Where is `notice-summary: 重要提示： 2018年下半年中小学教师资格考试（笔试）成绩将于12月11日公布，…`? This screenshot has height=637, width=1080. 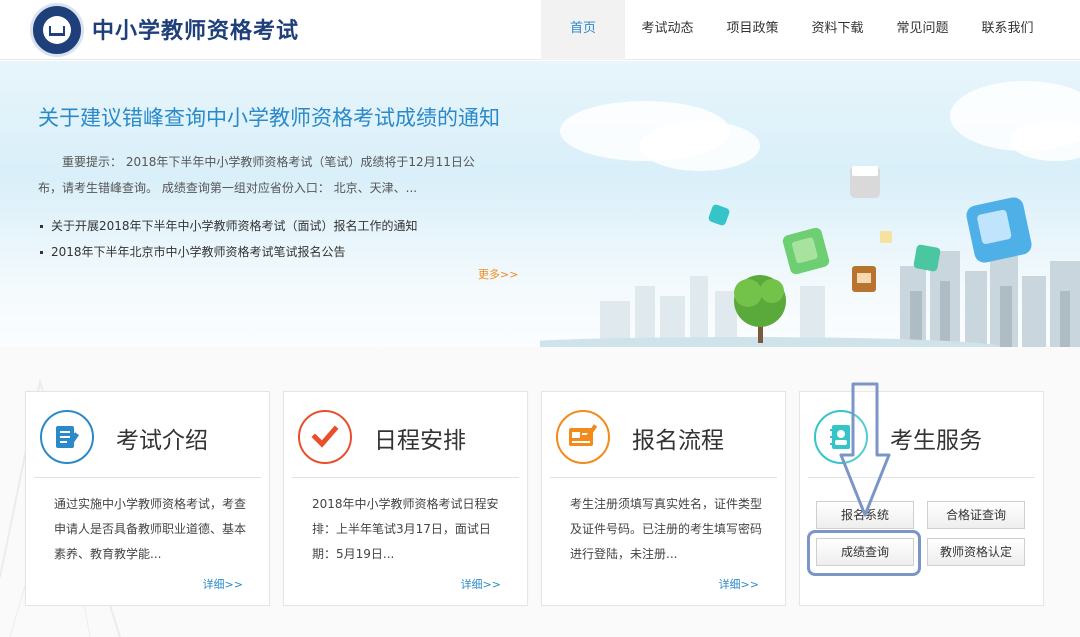
notice-summary: 重要提示： 2018年下半年中小学教师资格考试（笔试）成绩将于12月11日公布，… is located at coordinates (256, 175).